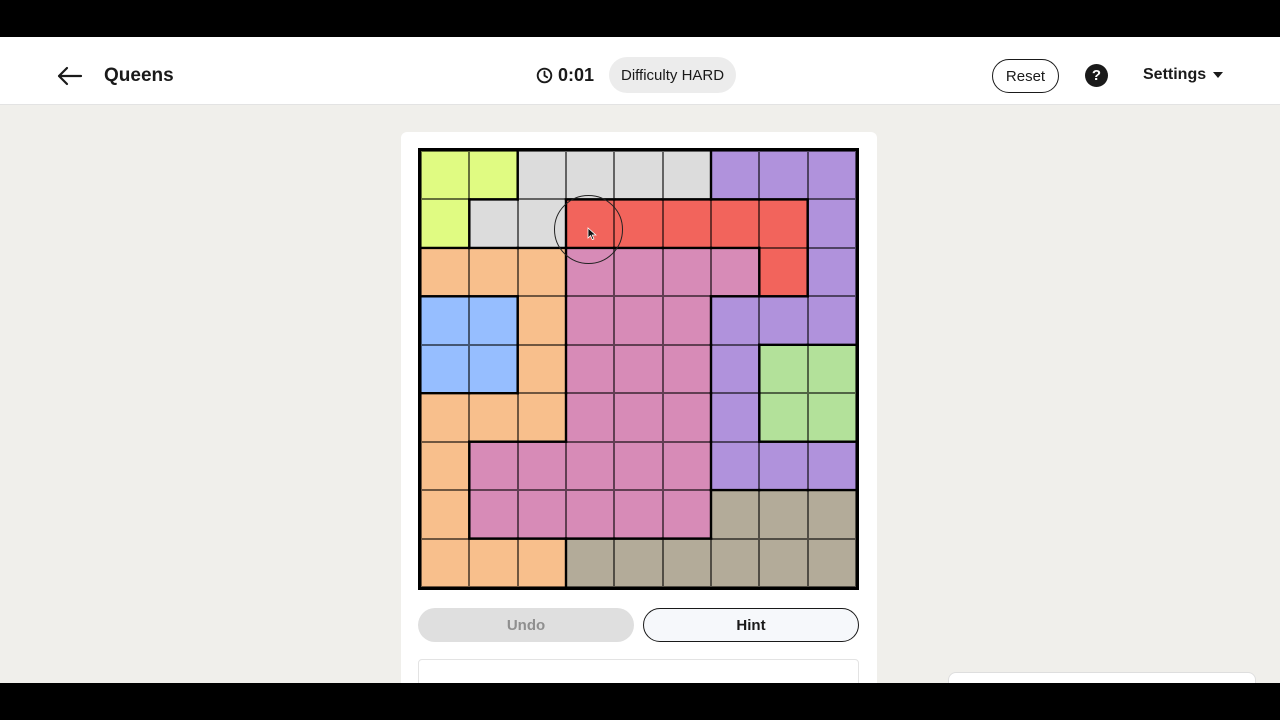 The height and width of the screenshot is (720, 1280). I want to click on arrow-left-icon, so click(70, 76).